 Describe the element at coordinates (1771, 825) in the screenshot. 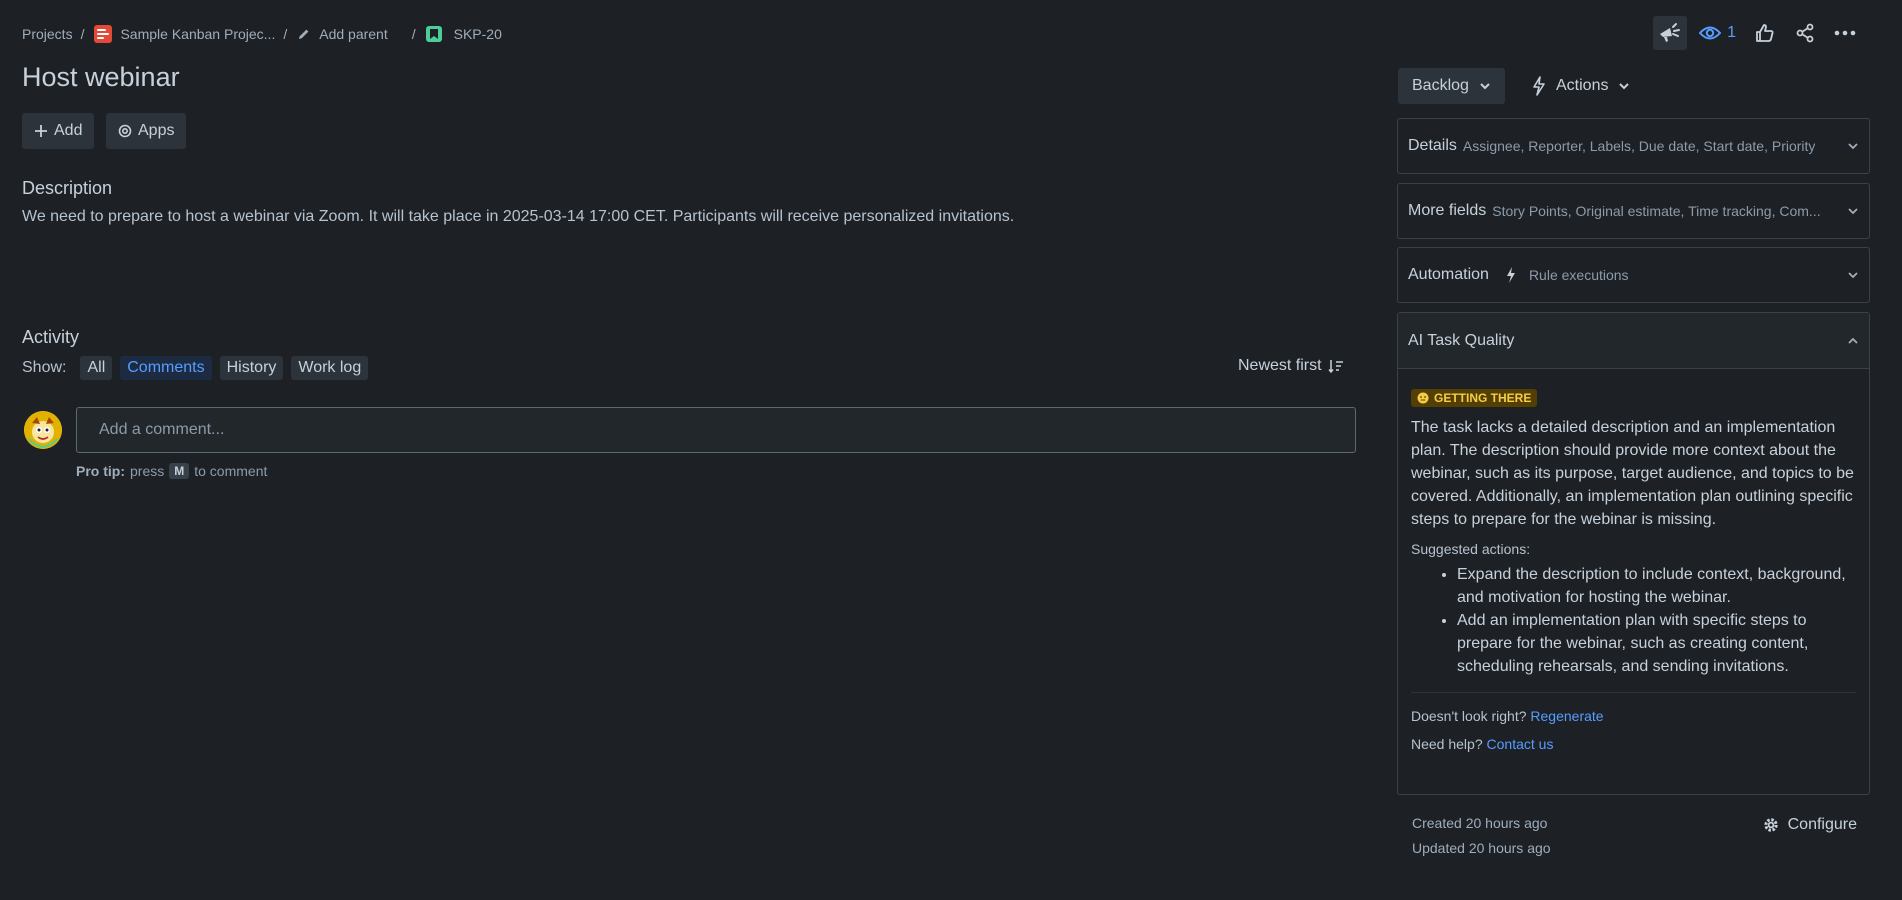

I see `gear-icon` at that location.